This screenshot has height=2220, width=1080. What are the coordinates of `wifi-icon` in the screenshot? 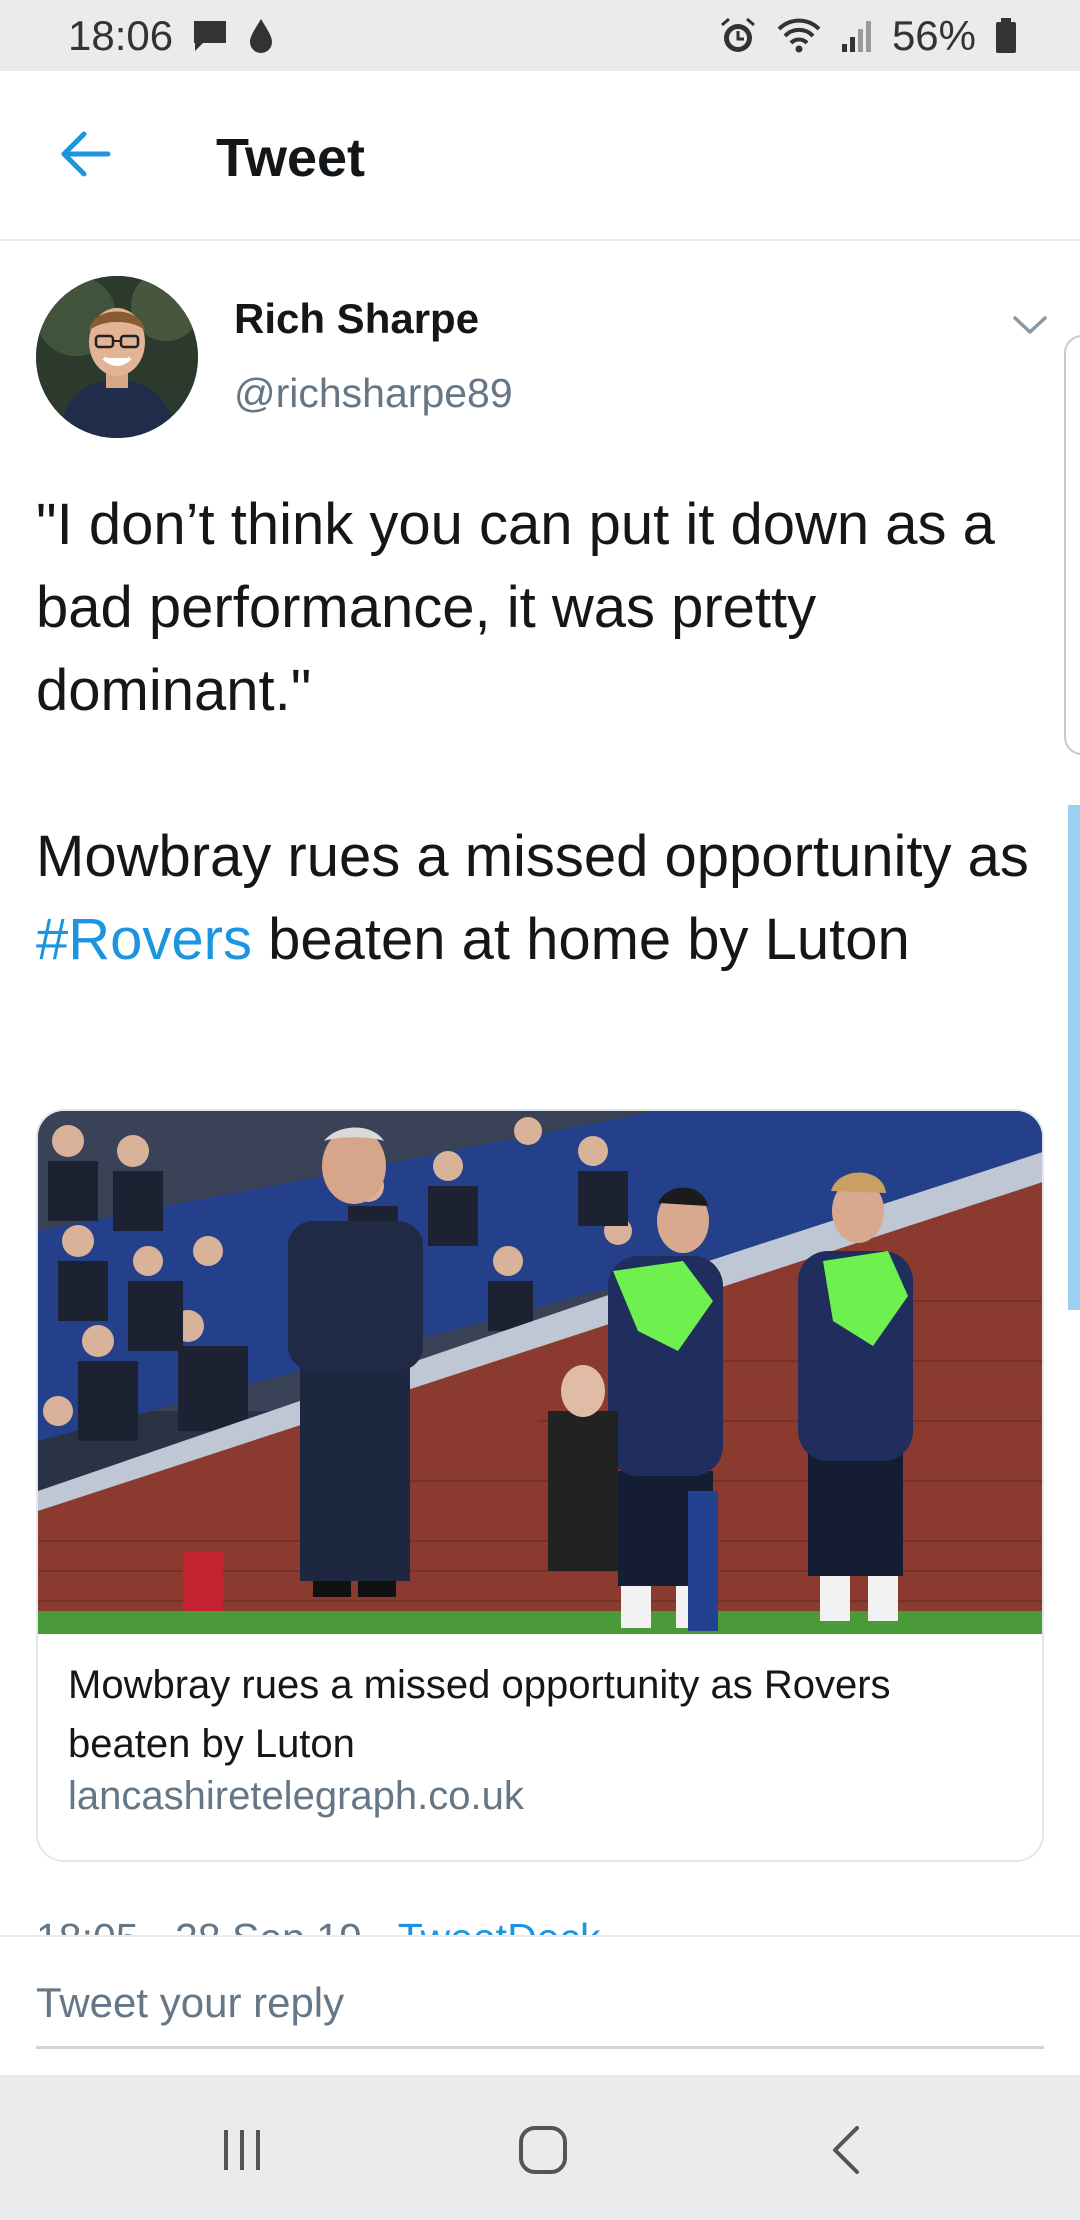 It's located at (799, 36).